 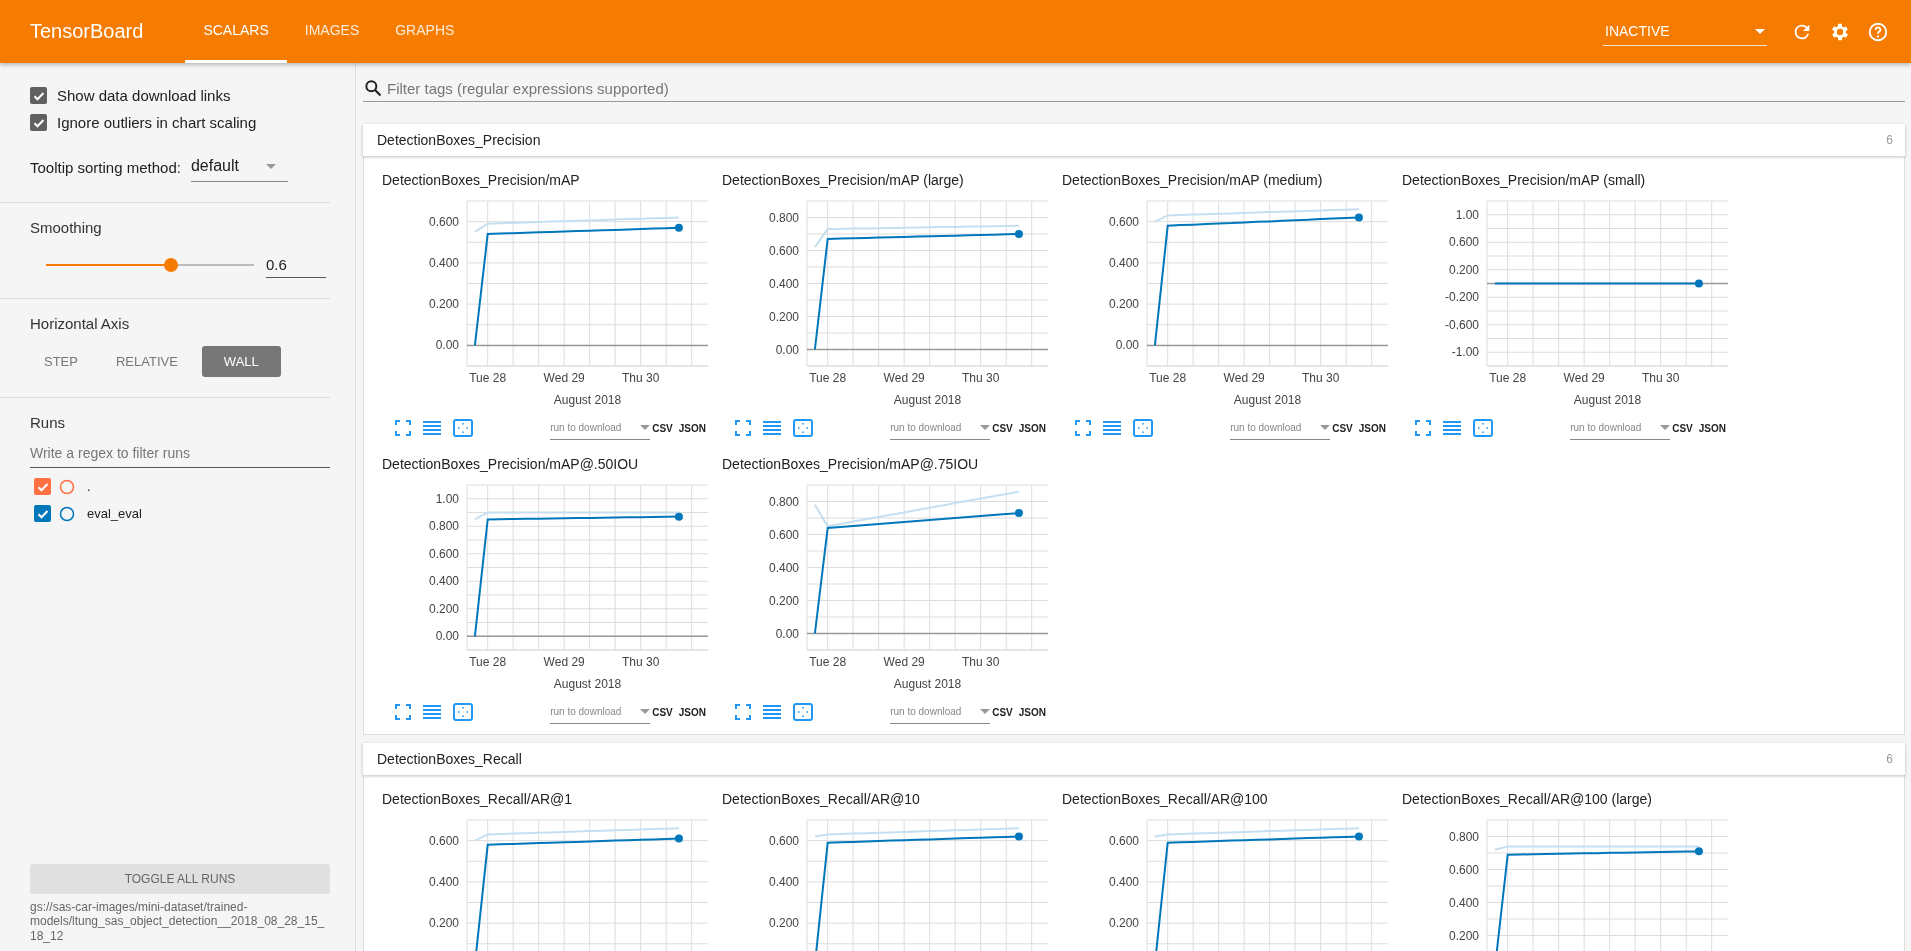 I want to click on checkbox-label: Show data download links, so click(x=144, y=95).